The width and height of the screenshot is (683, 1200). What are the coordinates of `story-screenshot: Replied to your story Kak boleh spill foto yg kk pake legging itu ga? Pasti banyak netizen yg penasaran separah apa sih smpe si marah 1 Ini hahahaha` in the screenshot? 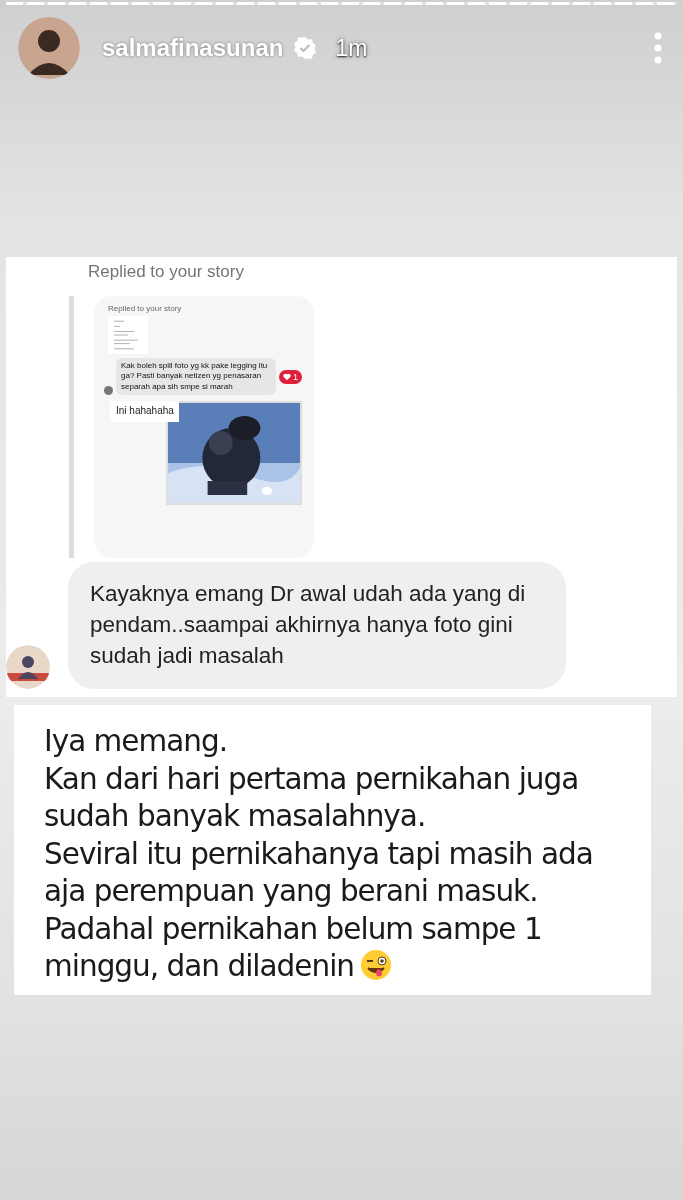 It's located at (204, 427).